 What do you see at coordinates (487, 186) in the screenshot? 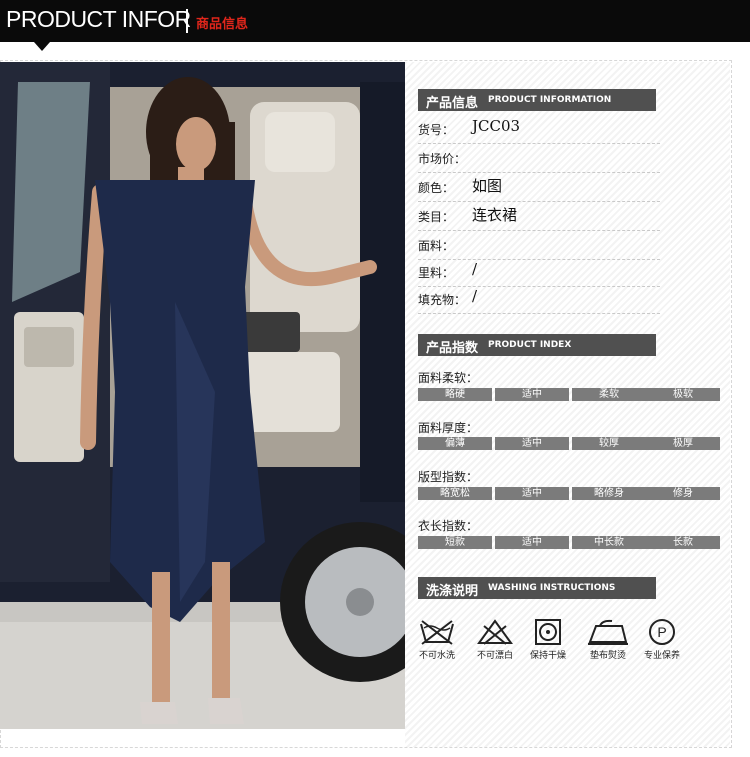
I see `info-value: 如图` at bounding box center [487, 186].